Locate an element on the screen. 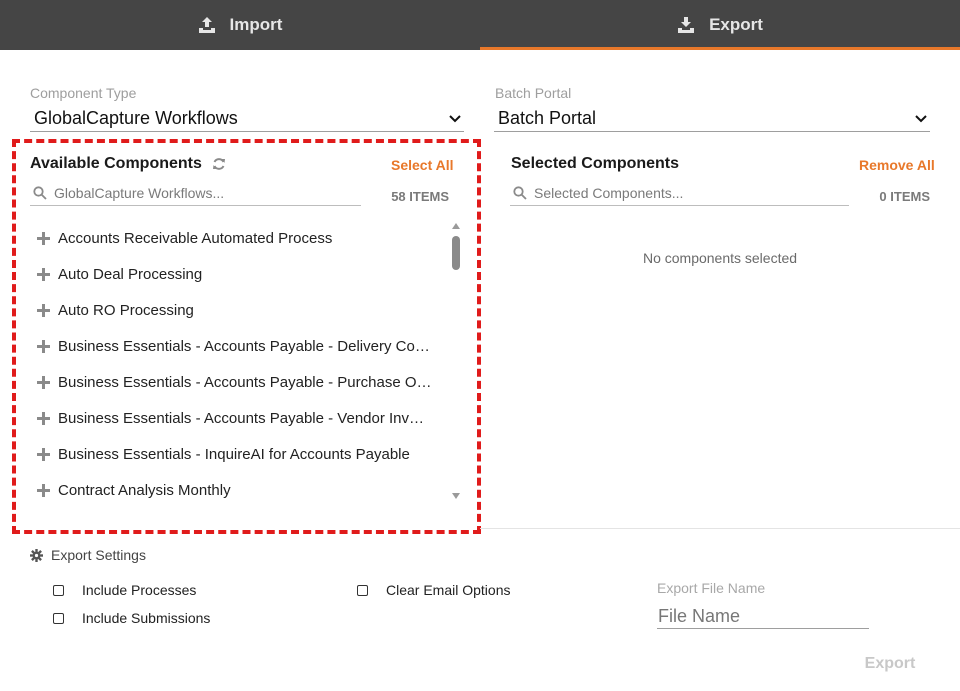 Image resolution: width=960 pixels, height=691 pixels. export-file-name-input is located at coordinates (763, 617).